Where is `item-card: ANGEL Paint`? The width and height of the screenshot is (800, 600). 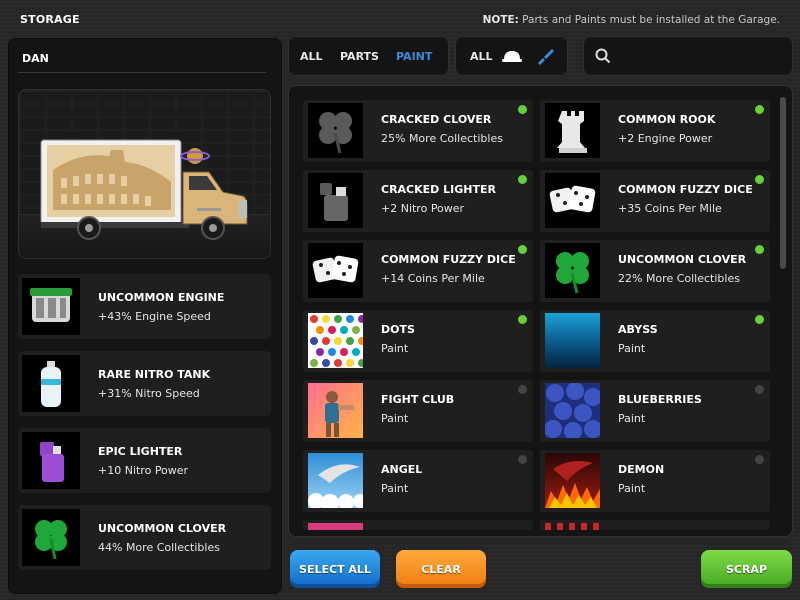
item-card: ANGEL Paint is located at coordinates (418, 481).